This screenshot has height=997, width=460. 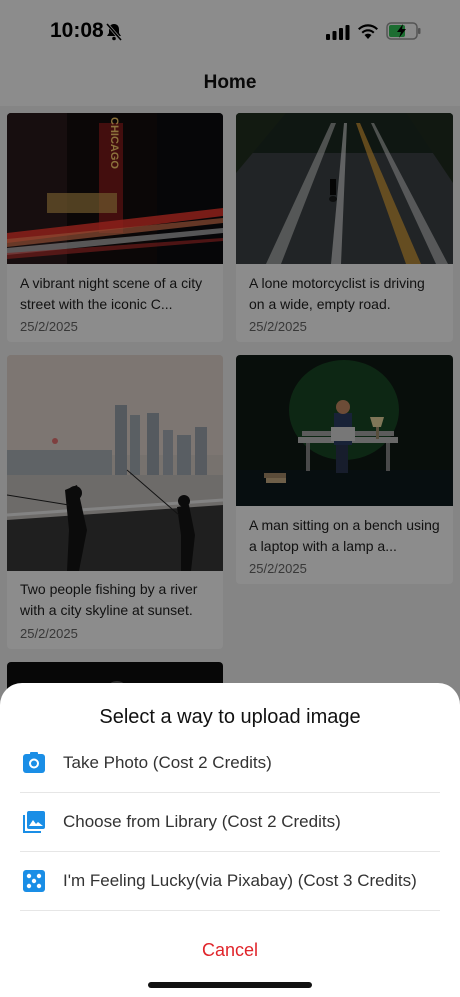 I want to click on take-photo-option: Take Photo (Cost 2 Credits), so click(x=230, y=763).